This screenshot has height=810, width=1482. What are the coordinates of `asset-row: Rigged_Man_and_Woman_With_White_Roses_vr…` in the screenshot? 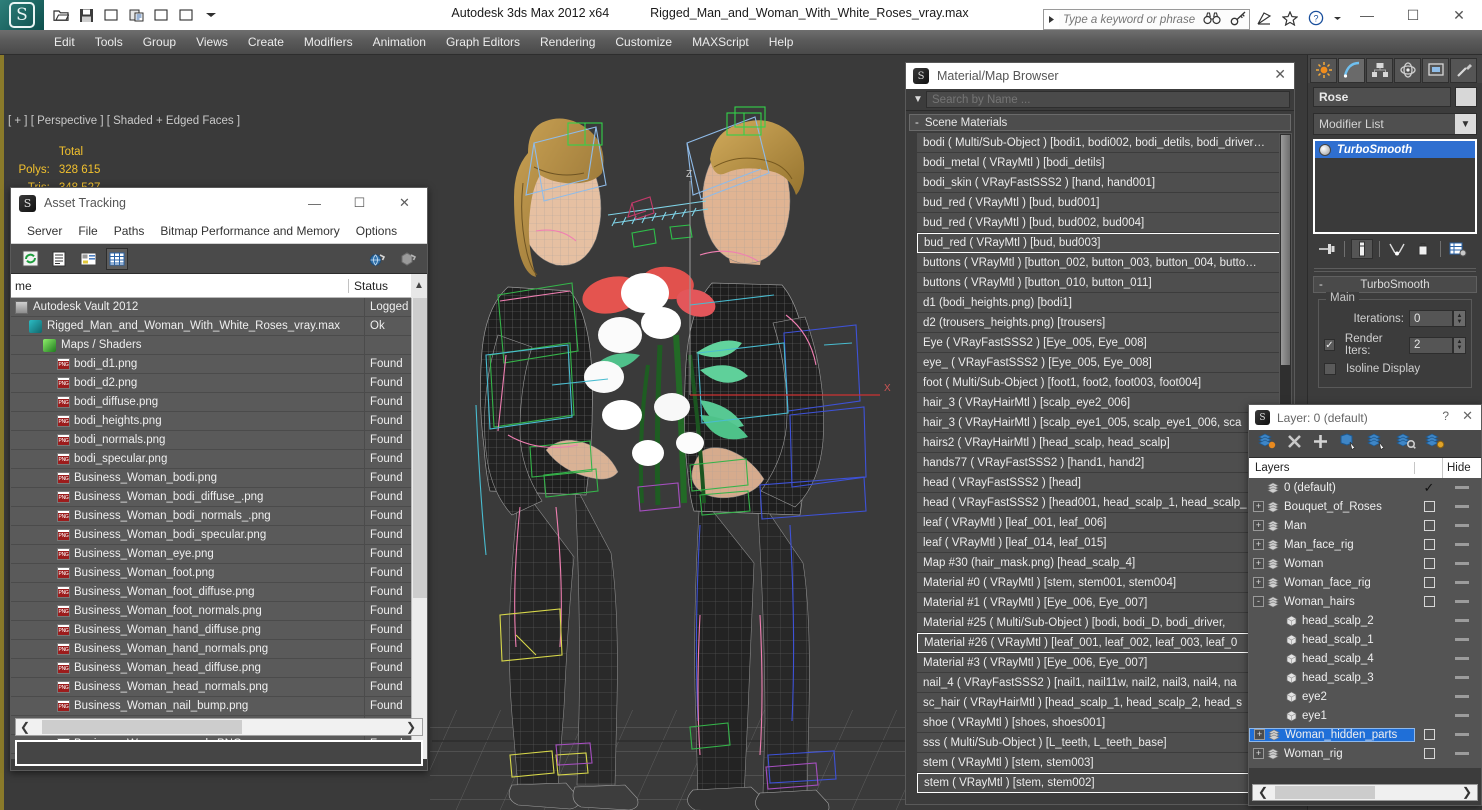 It's located at (219, 326).